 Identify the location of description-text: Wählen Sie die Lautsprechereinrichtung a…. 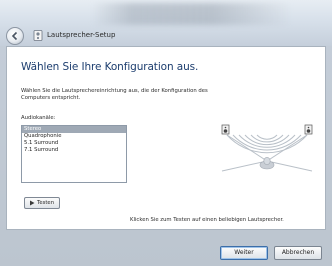
(114, 94).